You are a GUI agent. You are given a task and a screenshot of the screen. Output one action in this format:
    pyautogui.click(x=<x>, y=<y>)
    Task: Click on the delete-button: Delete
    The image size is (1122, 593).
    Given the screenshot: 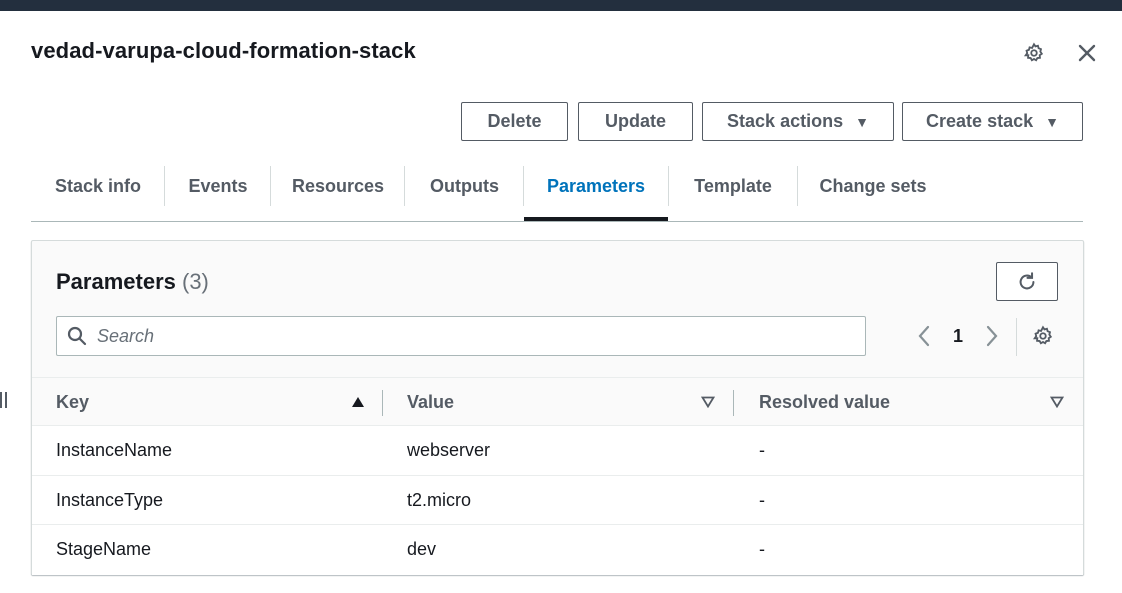 What is the action you would take?
    pyautogui.click(x=514, y=121)
    